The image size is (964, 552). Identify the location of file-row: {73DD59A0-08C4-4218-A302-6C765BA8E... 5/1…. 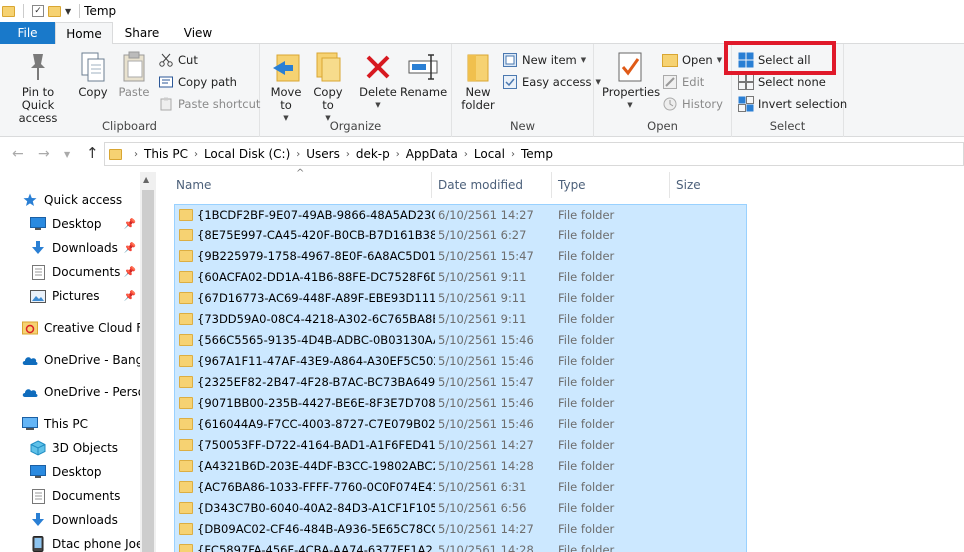
(460, 319).